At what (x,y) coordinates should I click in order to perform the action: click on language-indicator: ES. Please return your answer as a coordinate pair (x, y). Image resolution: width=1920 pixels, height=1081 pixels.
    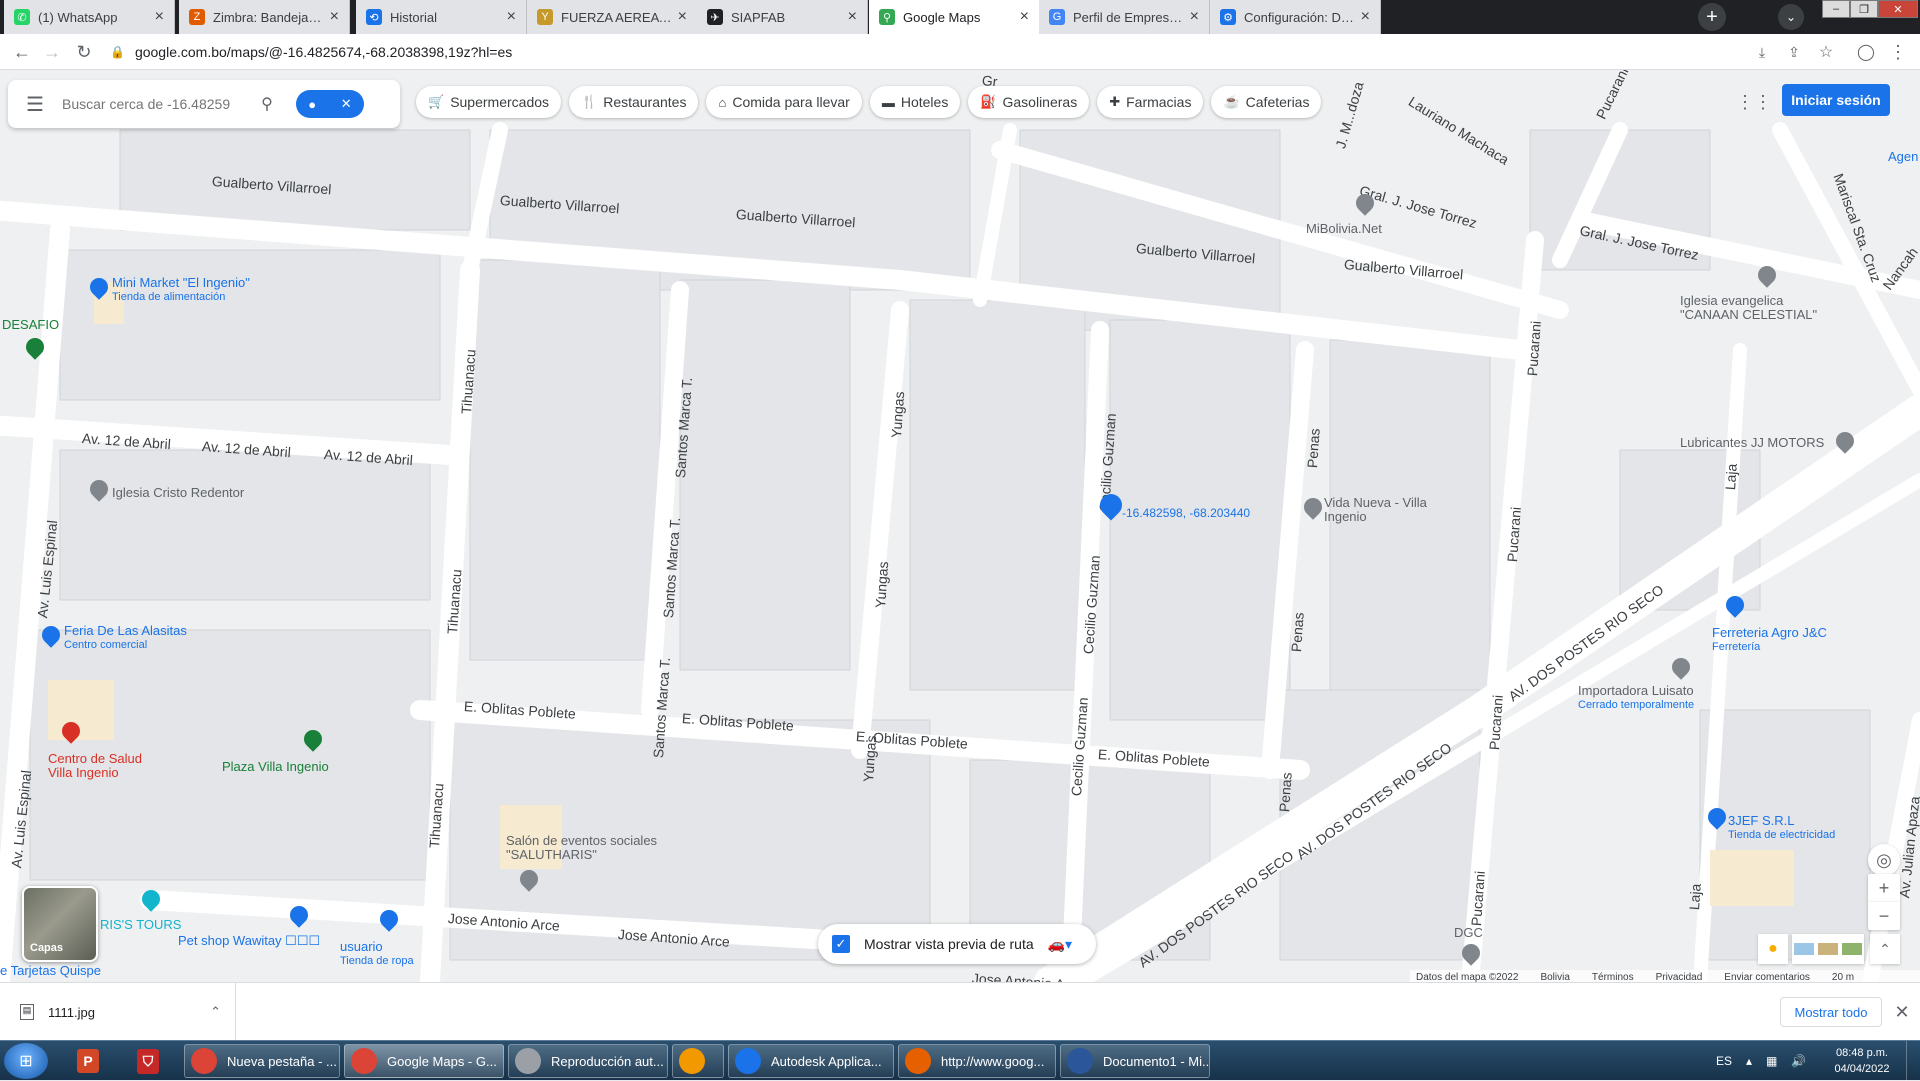
    Looking at the image, I should click on (1724, 1061).